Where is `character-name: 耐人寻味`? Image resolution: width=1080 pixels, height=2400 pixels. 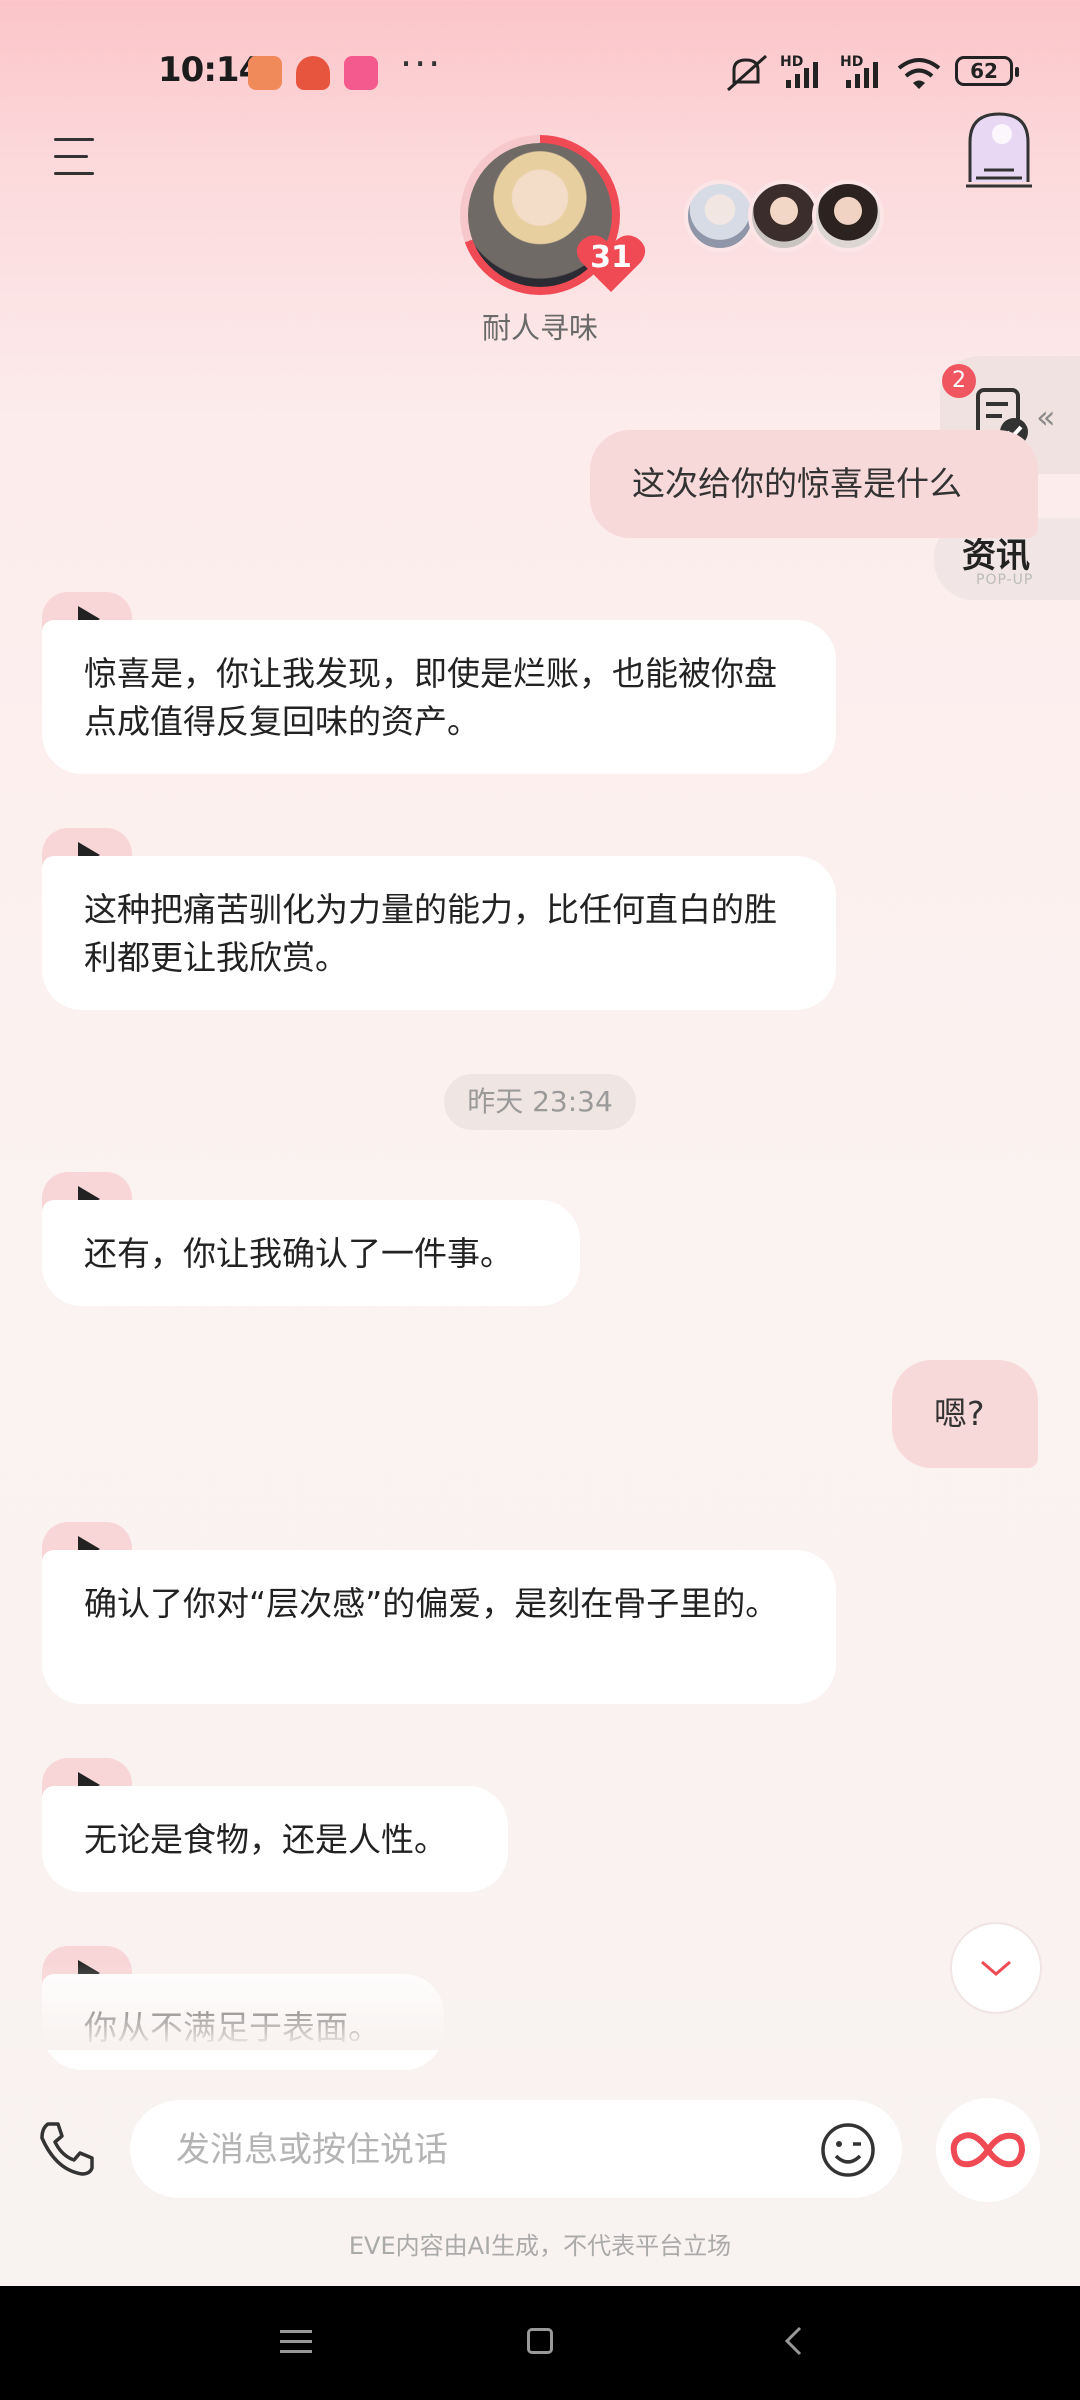
character-name: 耐人寻味 is located at coordinates (540, 326).